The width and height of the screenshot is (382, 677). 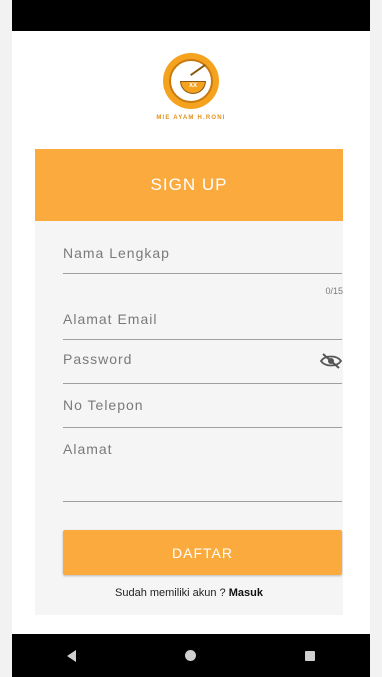 I want to click on name-field: Nama Lengkap, so click(x=202, y=255).